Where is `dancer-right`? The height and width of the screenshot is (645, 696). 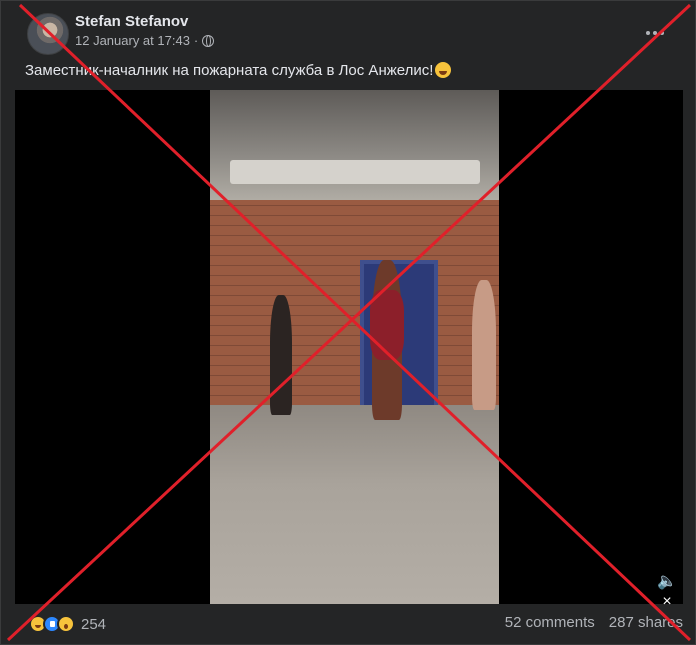
dancer-right is located at coordinates (484, 345).